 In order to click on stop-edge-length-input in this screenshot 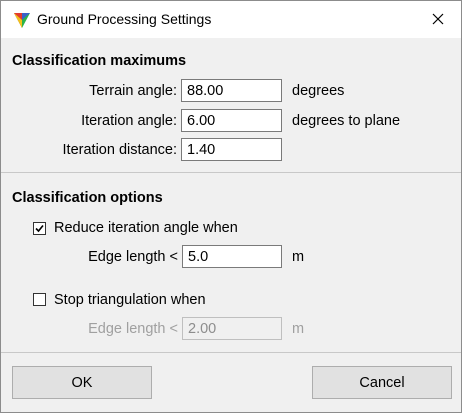, I will do `click(232, 328)`.